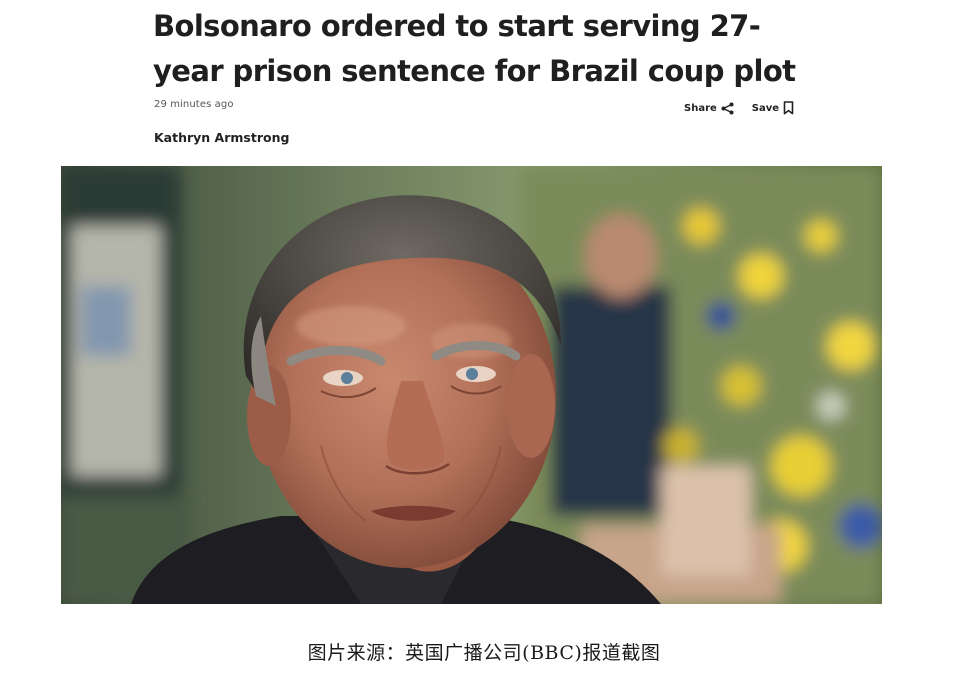 The height and width of the screenshot is (676, 968). Describe the element at coordinates (457, 26) in the screenshot. I see `headline-line-1: Bolsonaro ordered to start serving 27-` at that location.